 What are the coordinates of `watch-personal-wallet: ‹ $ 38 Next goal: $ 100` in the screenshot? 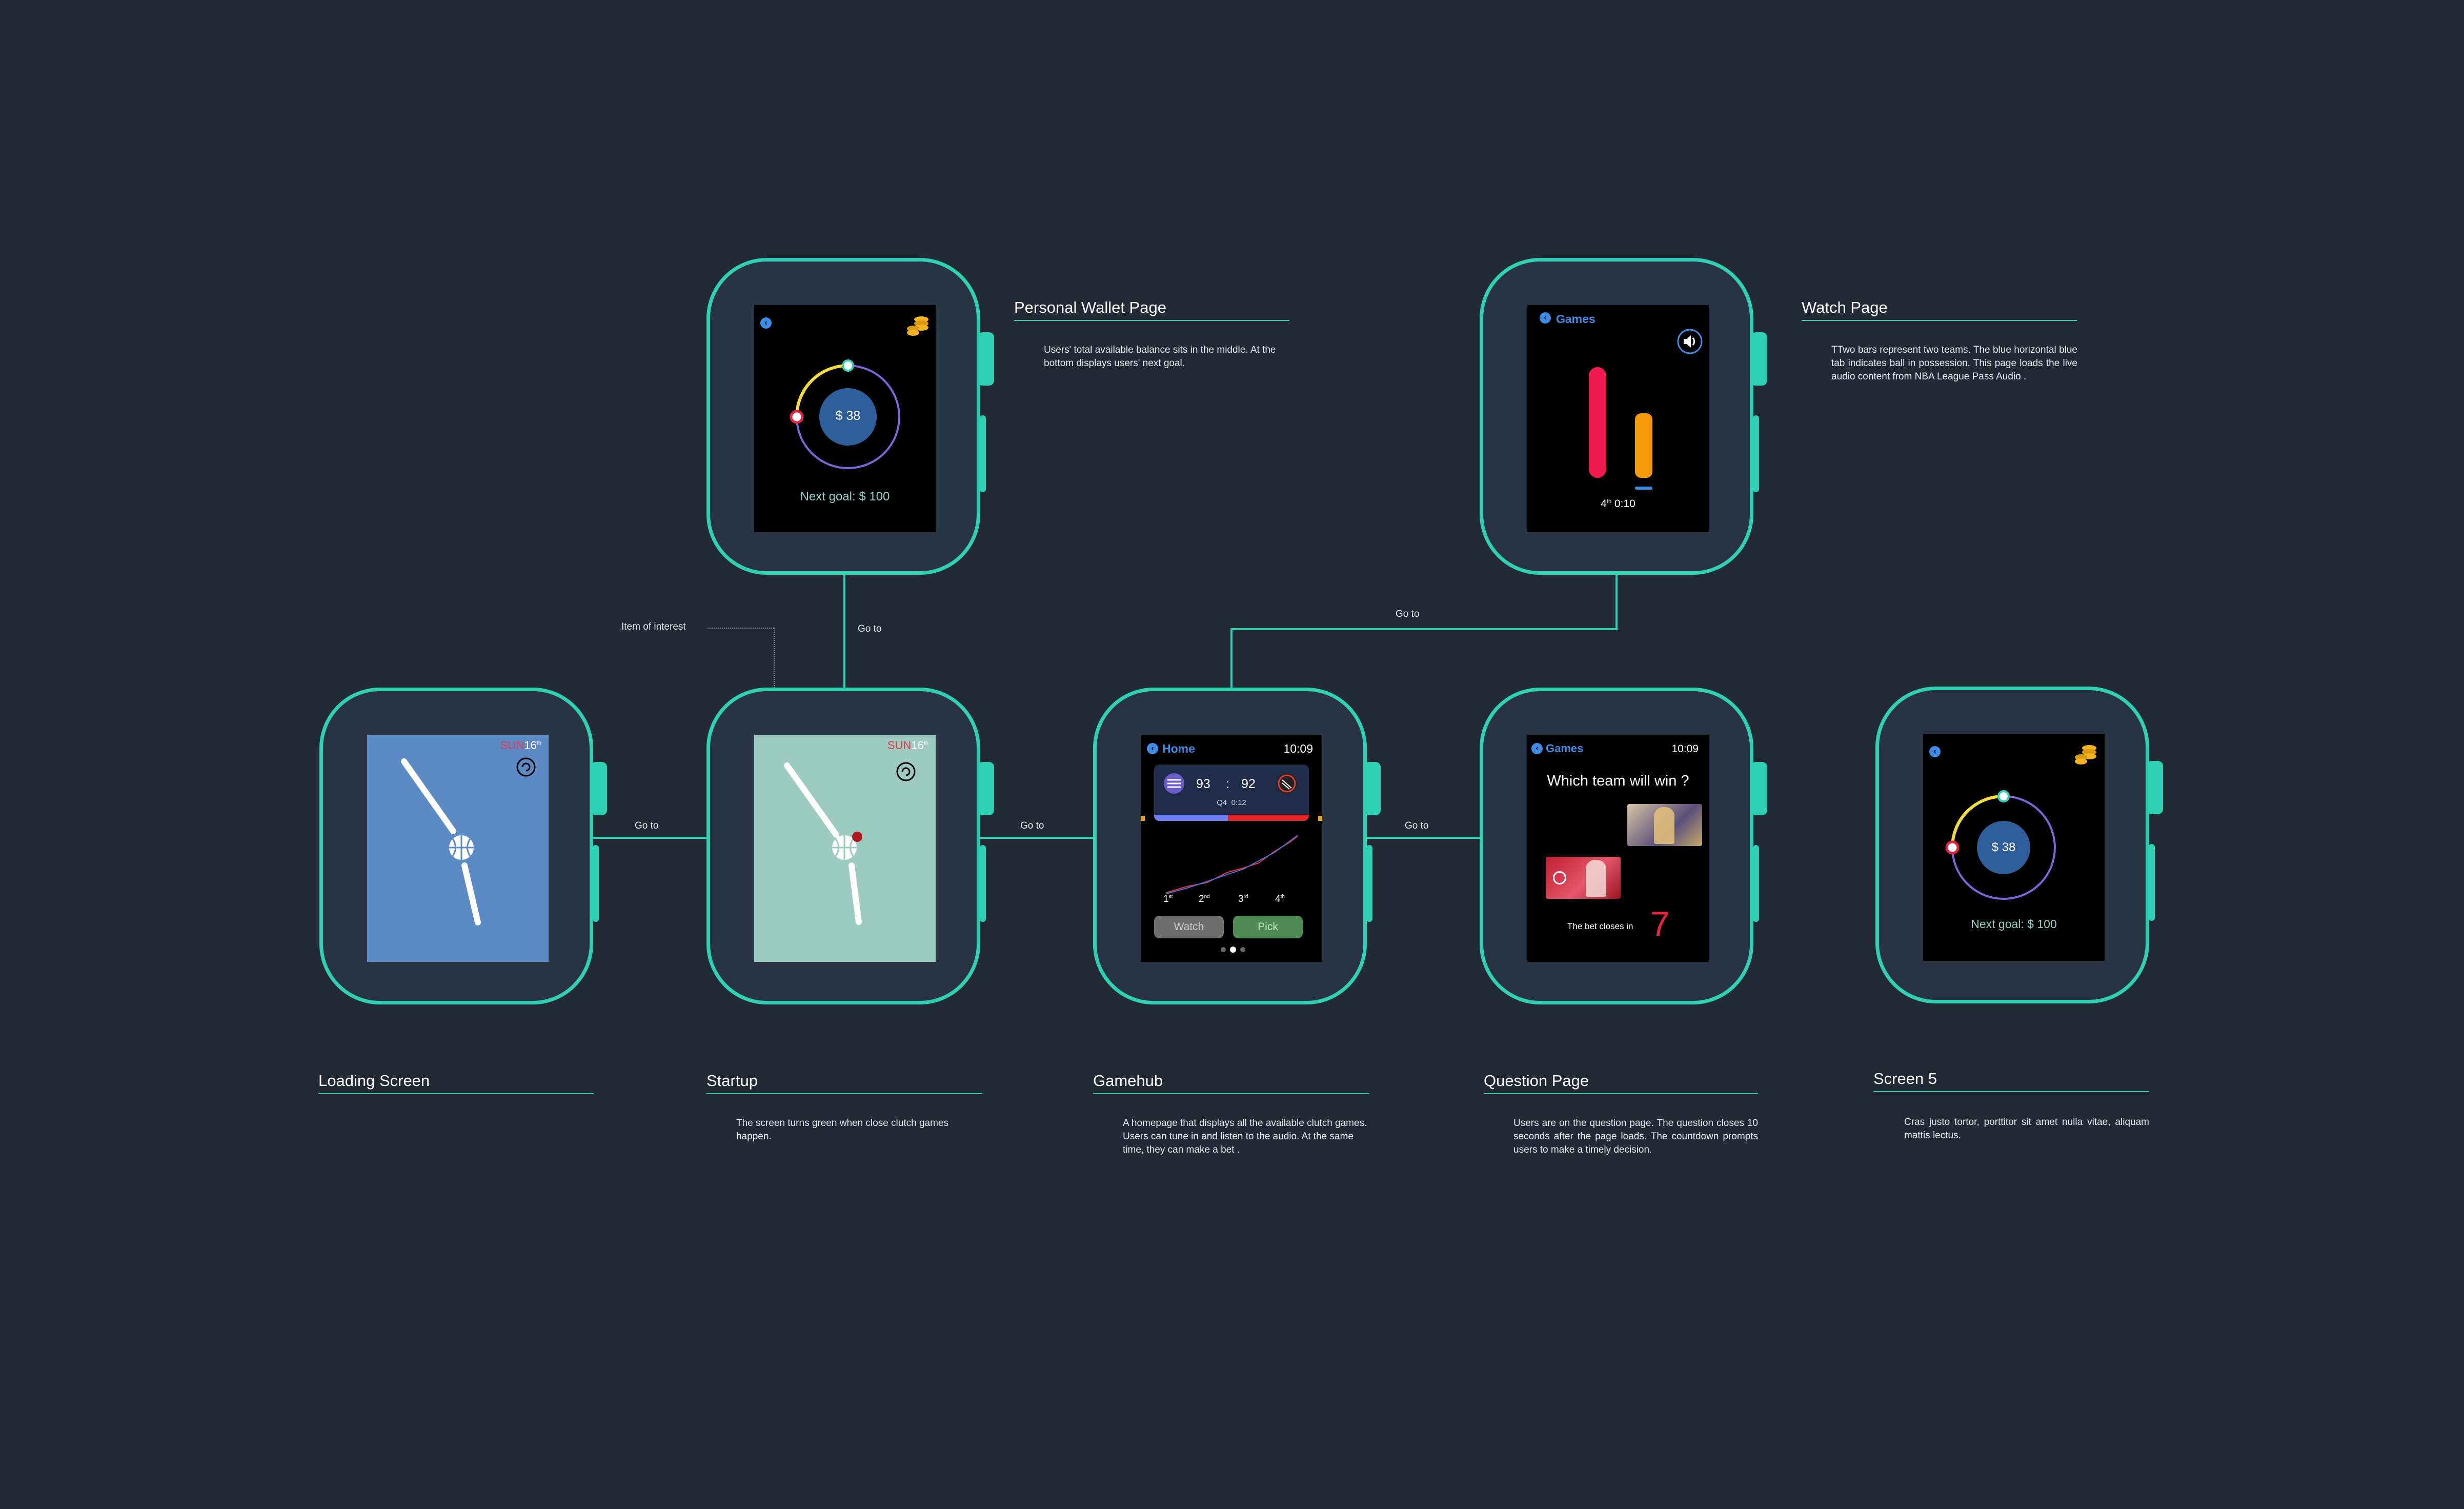 It's located at (850, 416).